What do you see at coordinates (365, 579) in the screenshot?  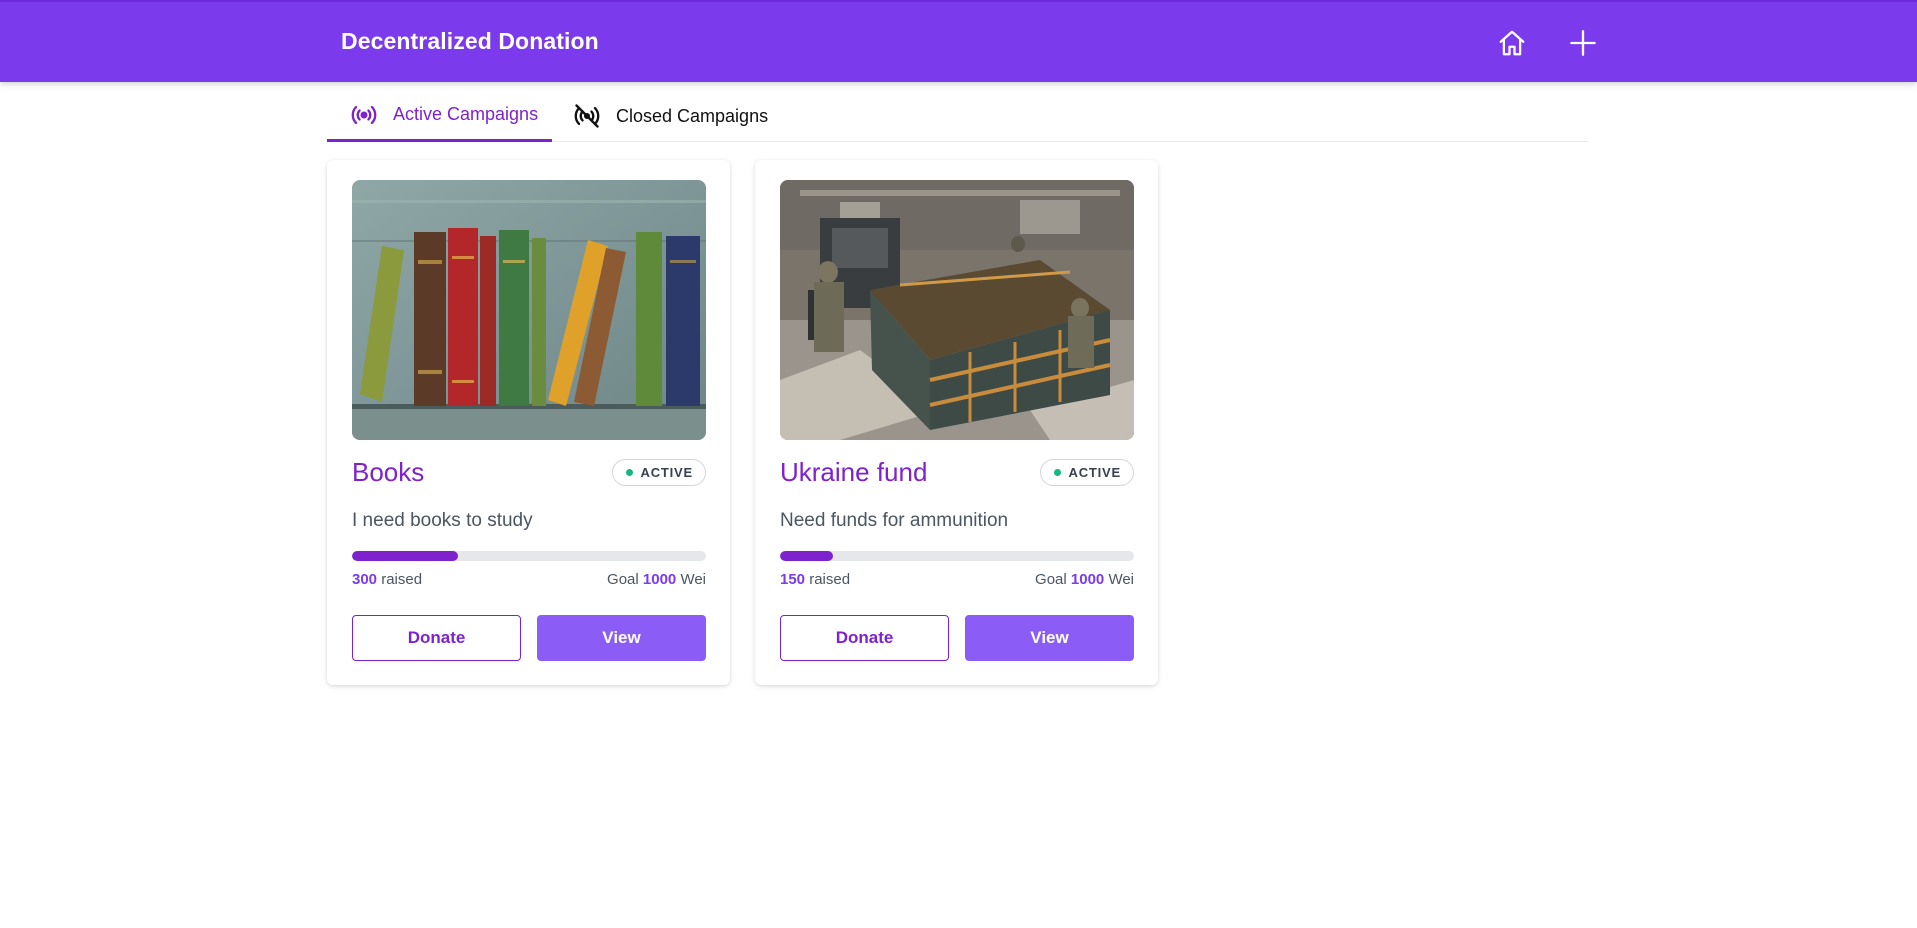 I see `raised-value: 300` at bounding box center [365, 579].